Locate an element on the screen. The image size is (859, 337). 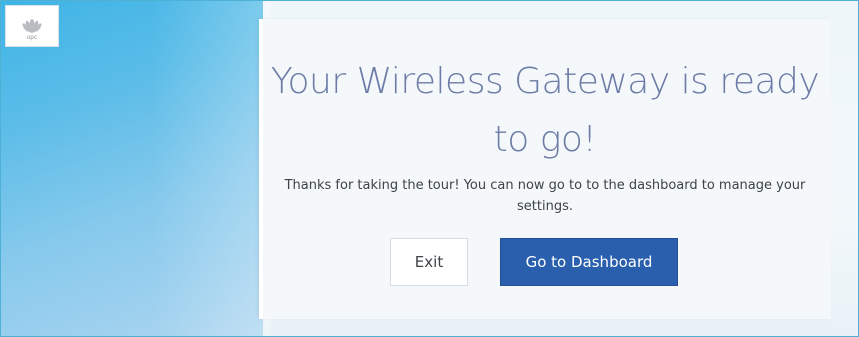
upc-logo-icon is located at coordinates (32, 25).